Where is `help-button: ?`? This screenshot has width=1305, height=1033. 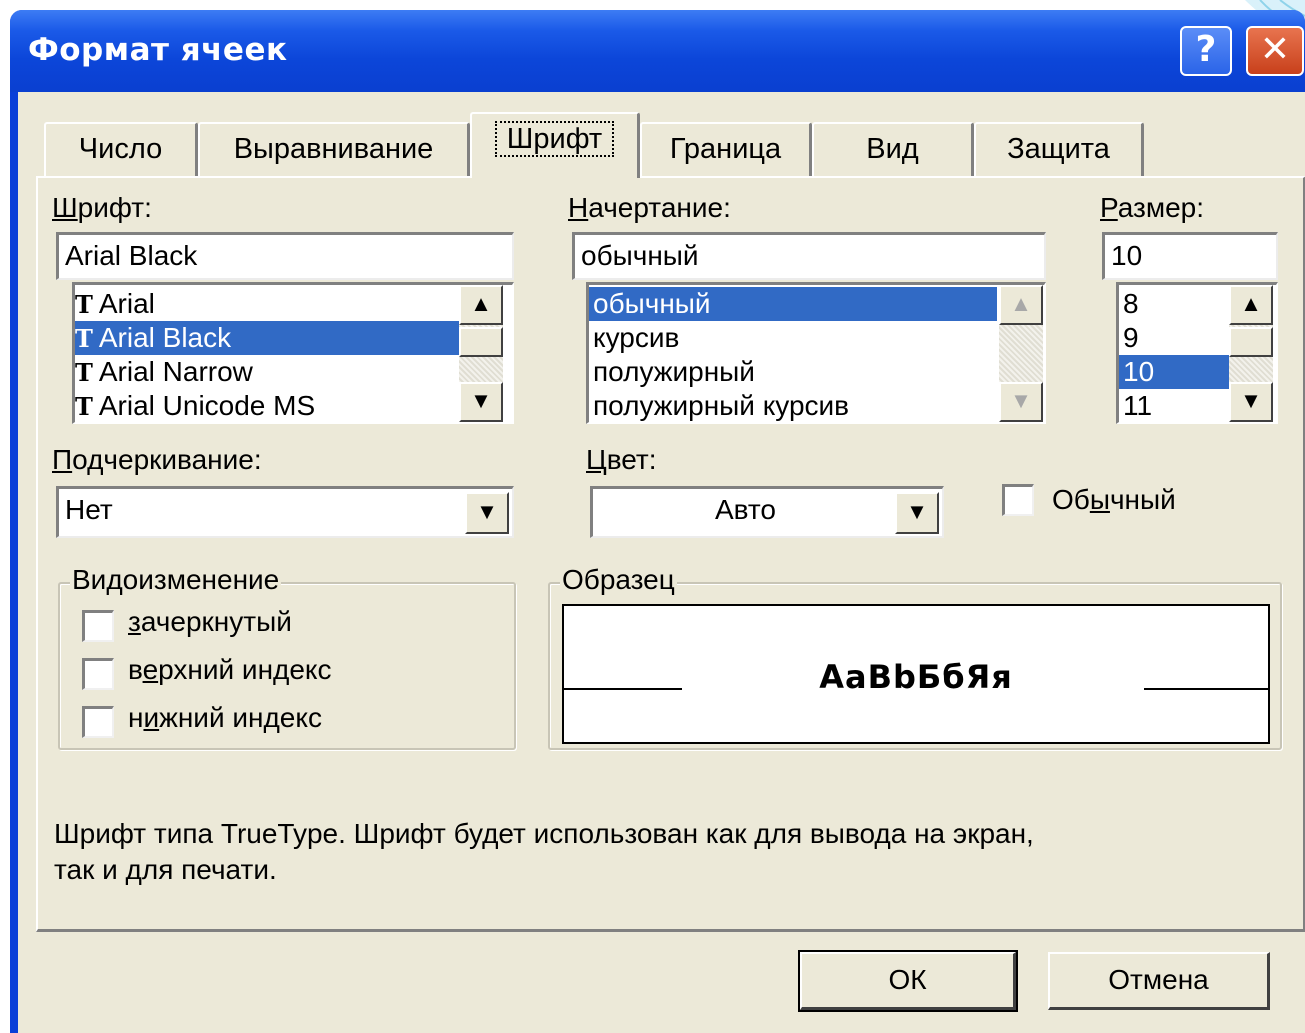
help-button: ? is located at coordinates (1206, 51).